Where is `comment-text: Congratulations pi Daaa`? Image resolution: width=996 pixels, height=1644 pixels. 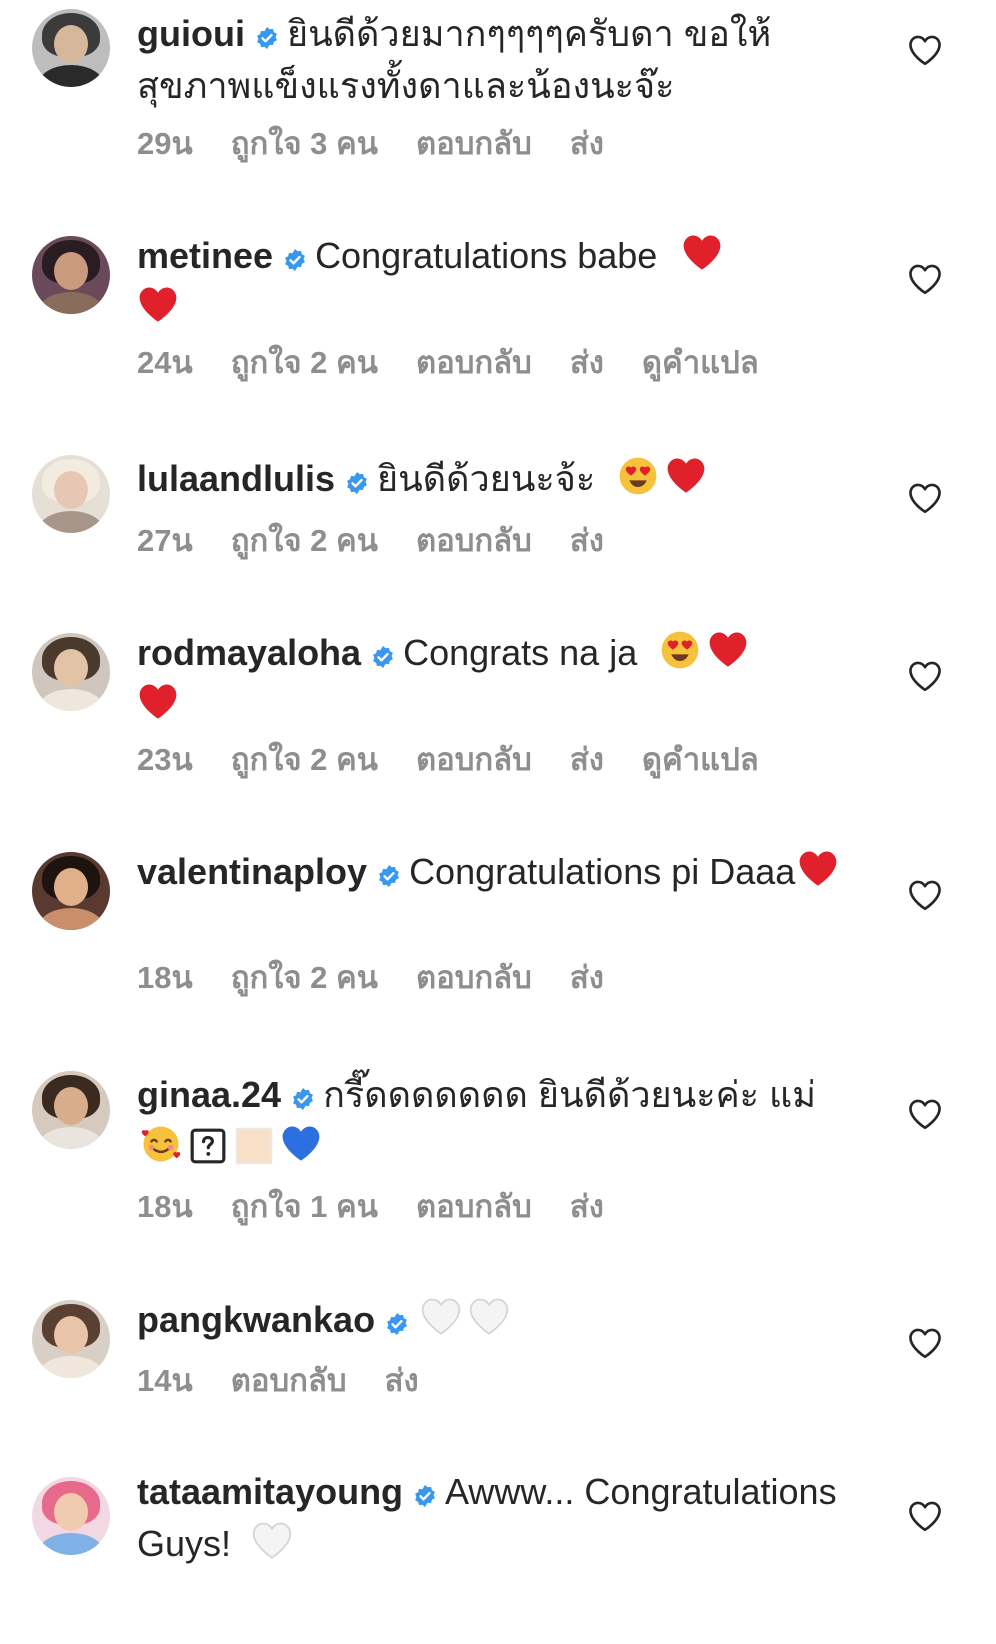
comment-text: Congratulations pi Daaa is located at coordinates (602, 871).